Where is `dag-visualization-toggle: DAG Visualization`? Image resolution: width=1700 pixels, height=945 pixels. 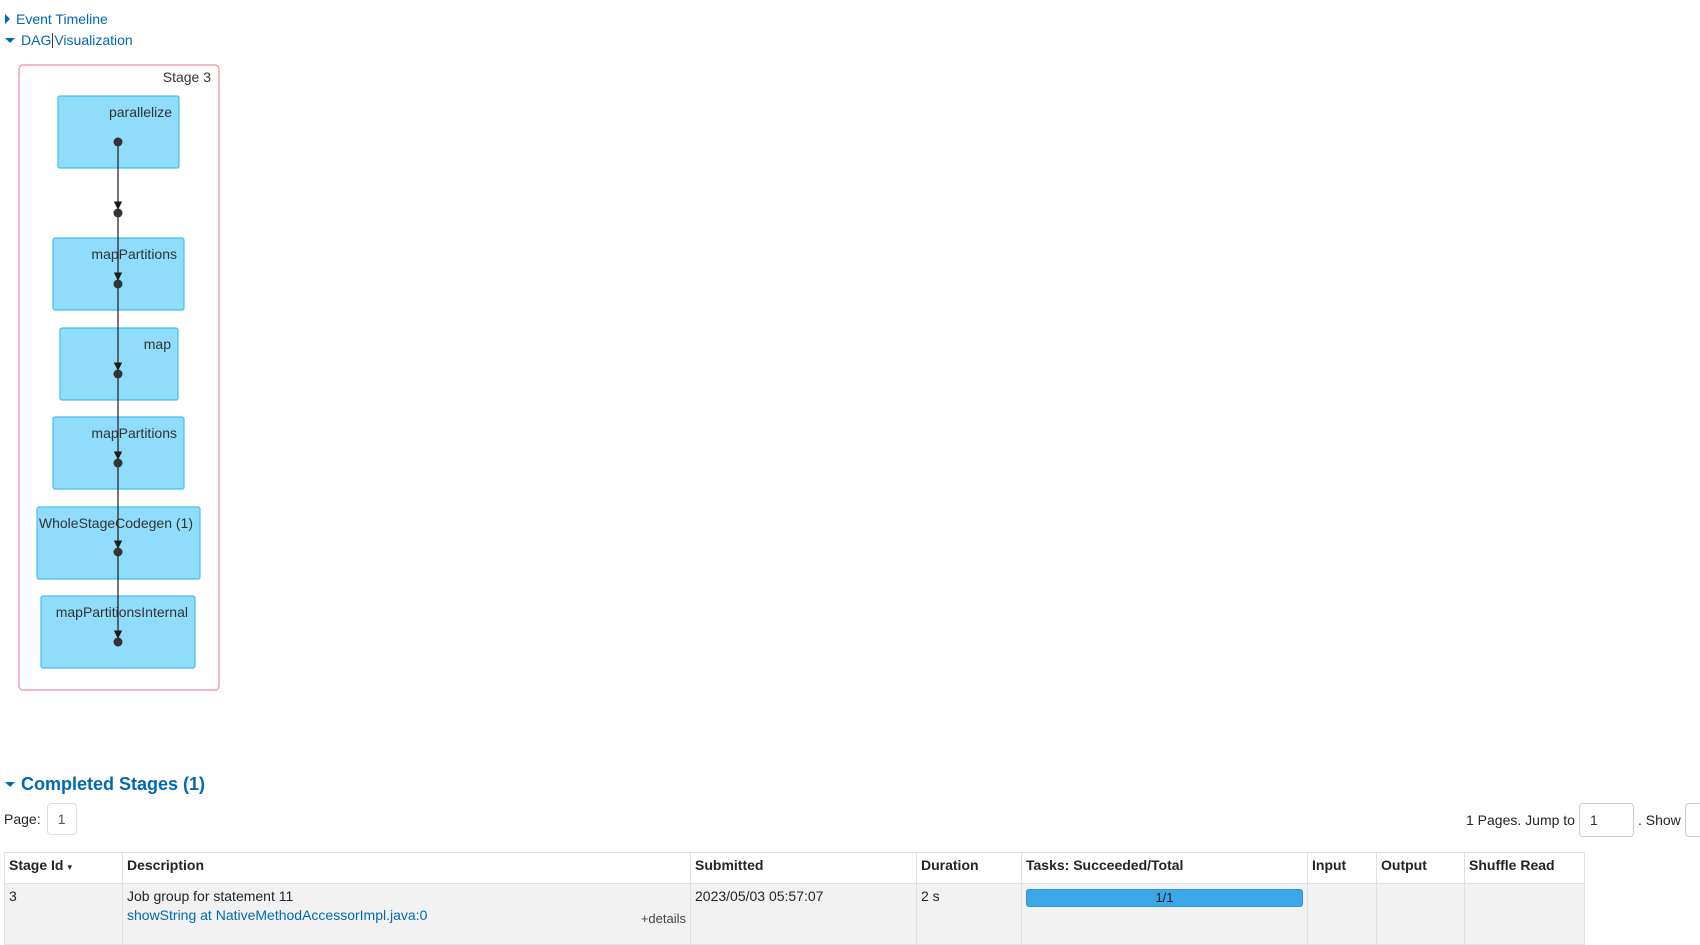 dag-visualization-toggle: DAG Visualization is located at coordinates (69, 40).